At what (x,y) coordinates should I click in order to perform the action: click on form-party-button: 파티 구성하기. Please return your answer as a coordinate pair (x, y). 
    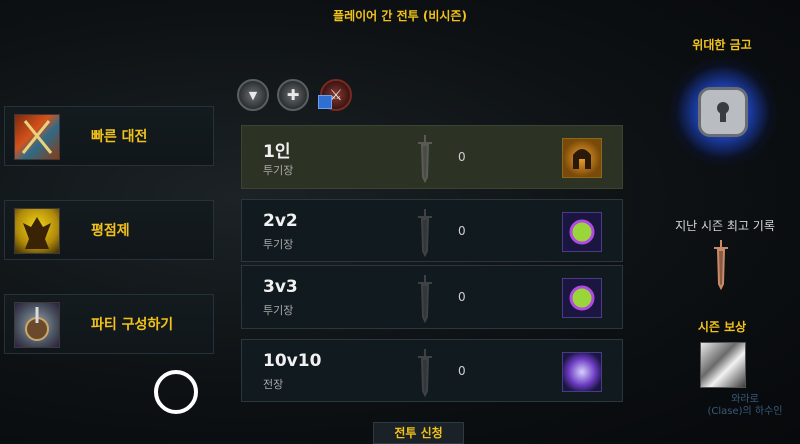
    Looking at the image, I should click on (109, 324).